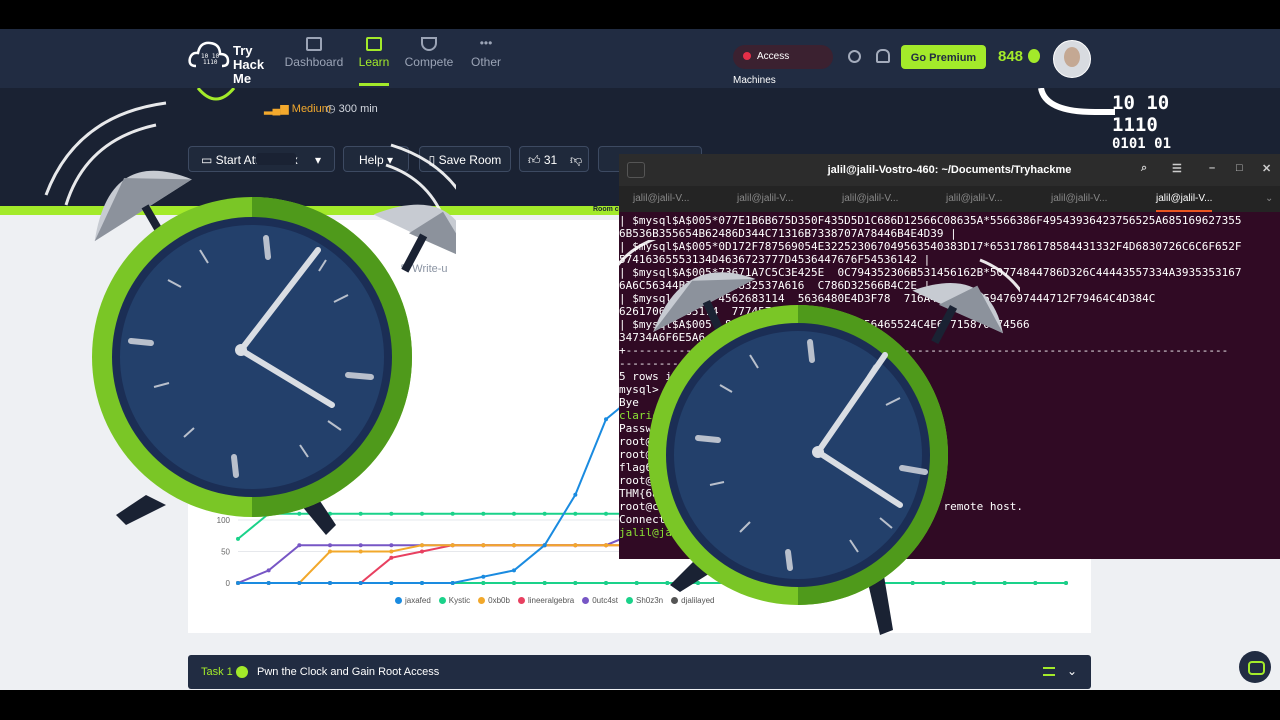 This screenshot has height=720, width=1280. Describe the element at coordinates (883, 56) in the screenshot. I see `bell-icon` at that location.